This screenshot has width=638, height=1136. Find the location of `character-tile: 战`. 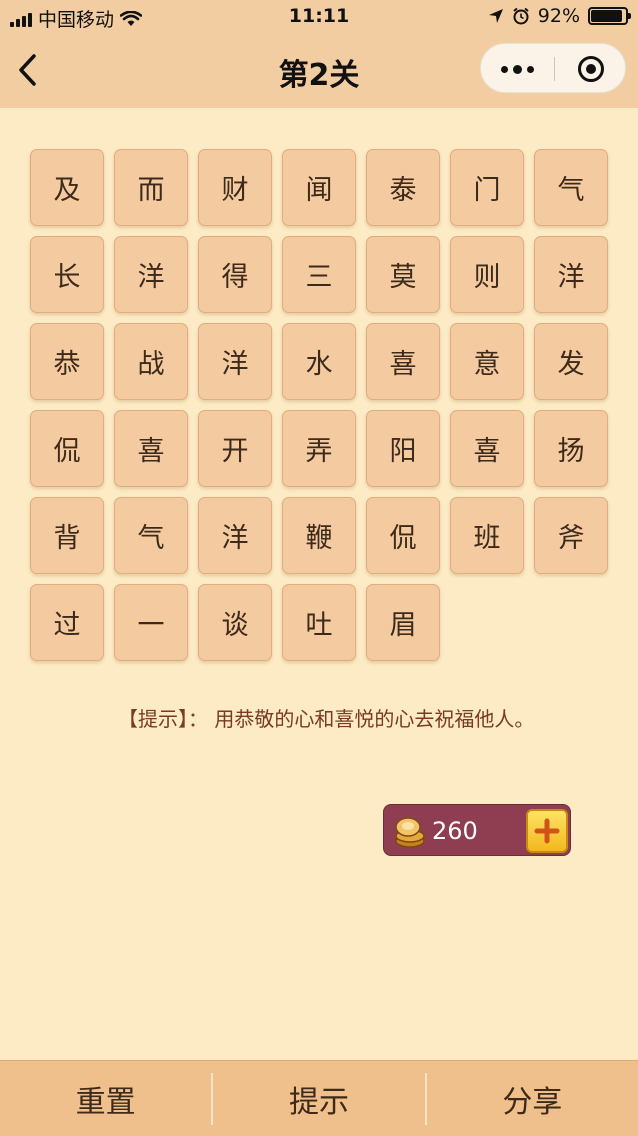

character-tile: 战 is located at coordinates (151, 361).